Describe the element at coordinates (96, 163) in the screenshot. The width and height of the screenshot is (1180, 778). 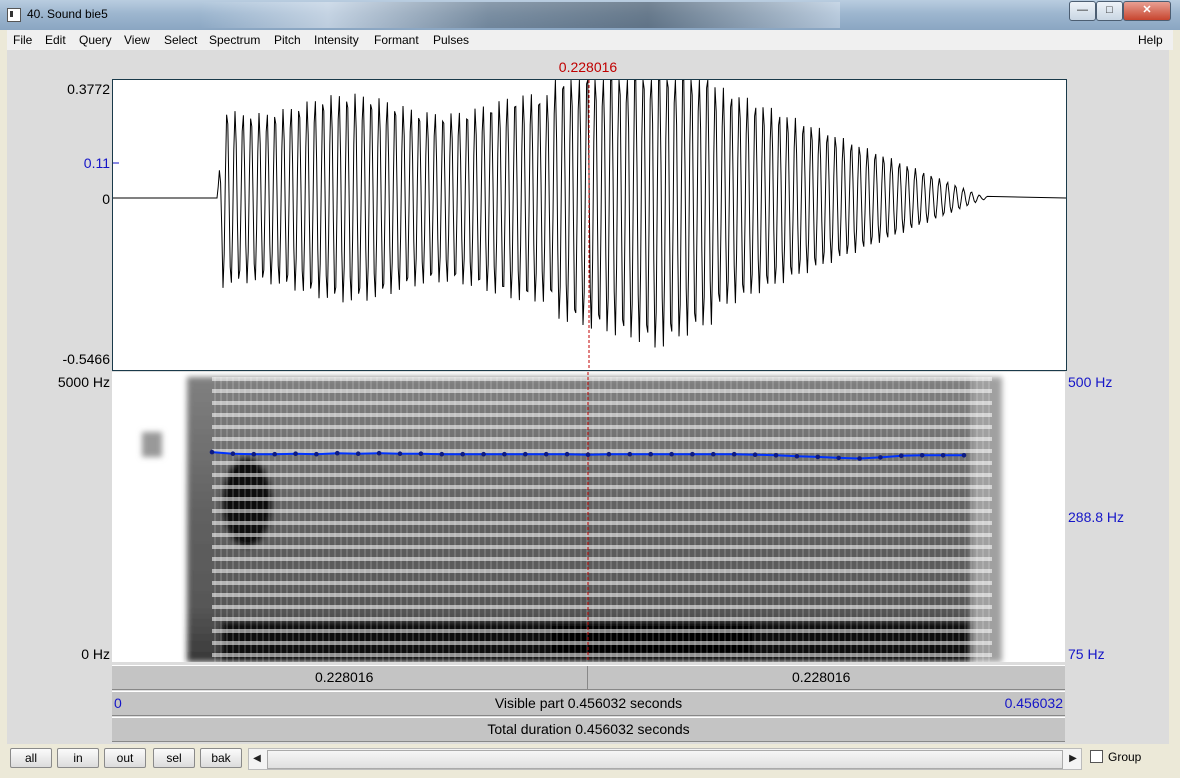
I see `wave-ymid-label: 0.11` at that location.